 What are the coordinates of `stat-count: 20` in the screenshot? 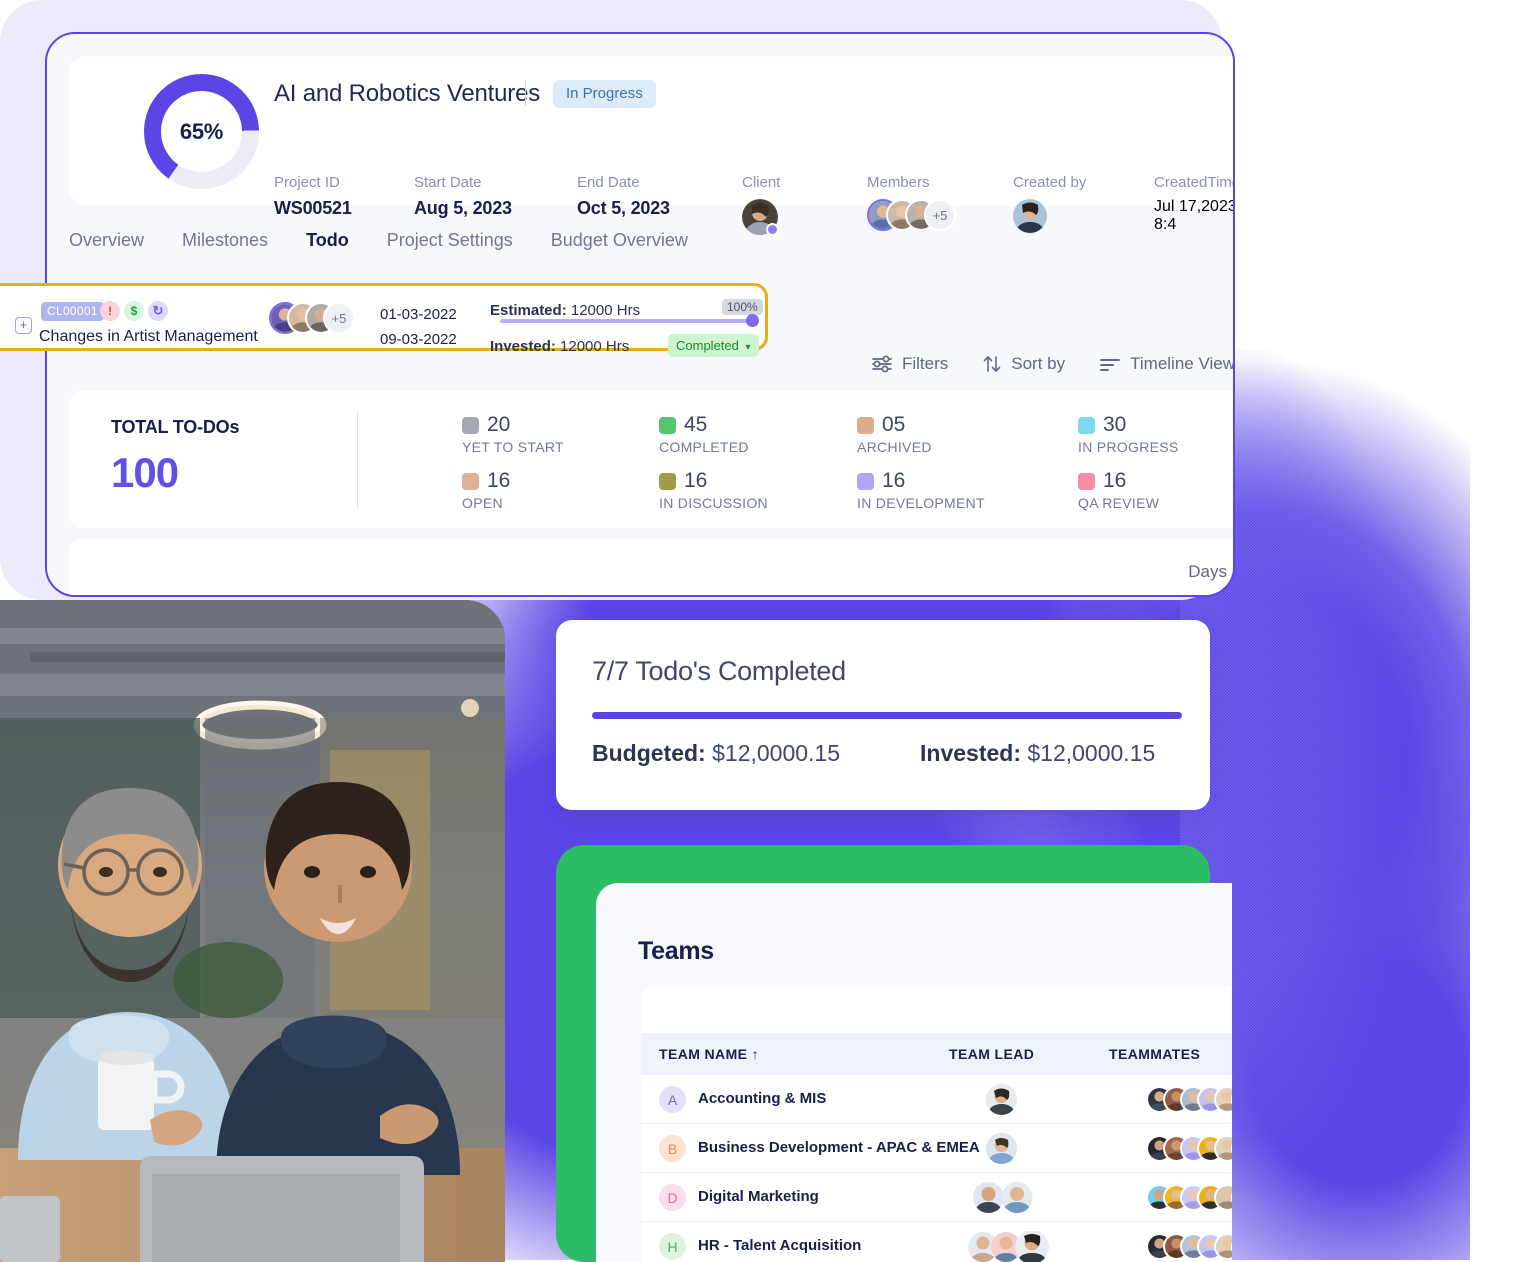 It's located at (499, 424).